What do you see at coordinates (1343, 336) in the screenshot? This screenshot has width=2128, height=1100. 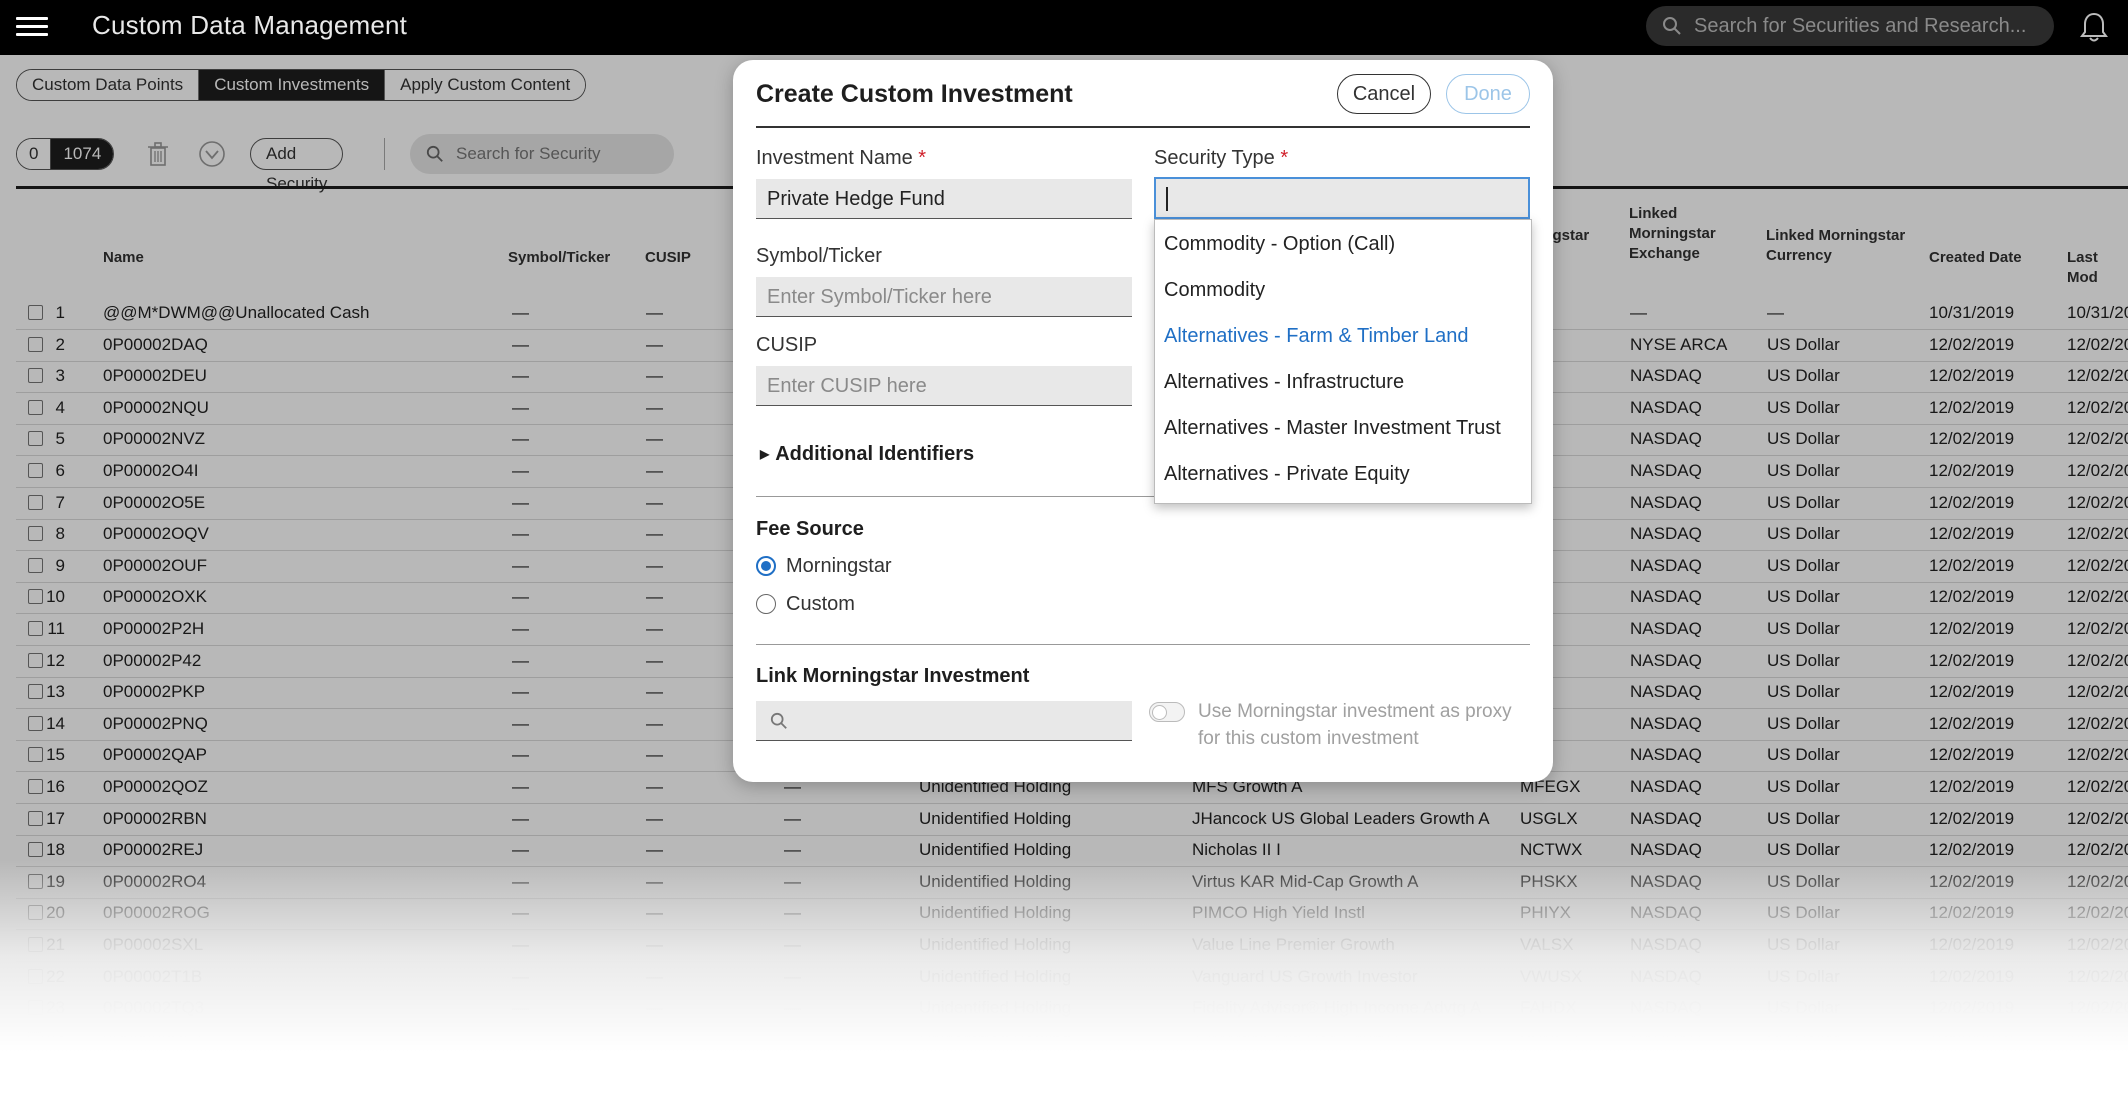 I see `security-type-option: Alternatives - Farm & Timber Land` at bounding box center [1343, 336].